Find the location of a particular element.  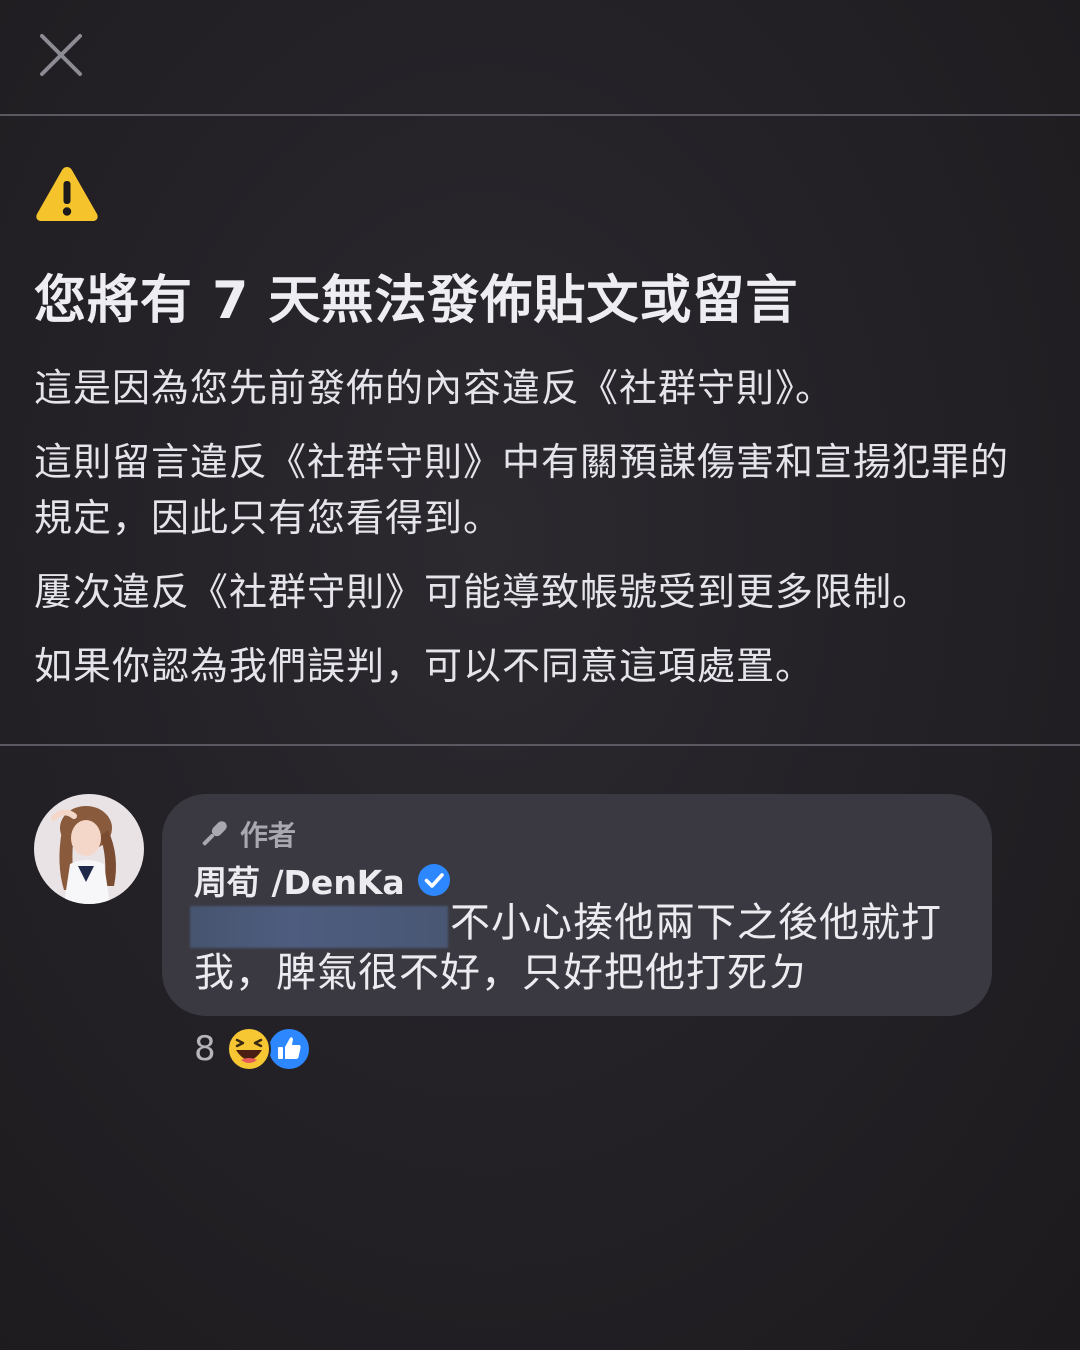

reason-paragraph: 這是因為您先前發佈的內容違反《社群守則》。 is located at coordinates (434, 388).